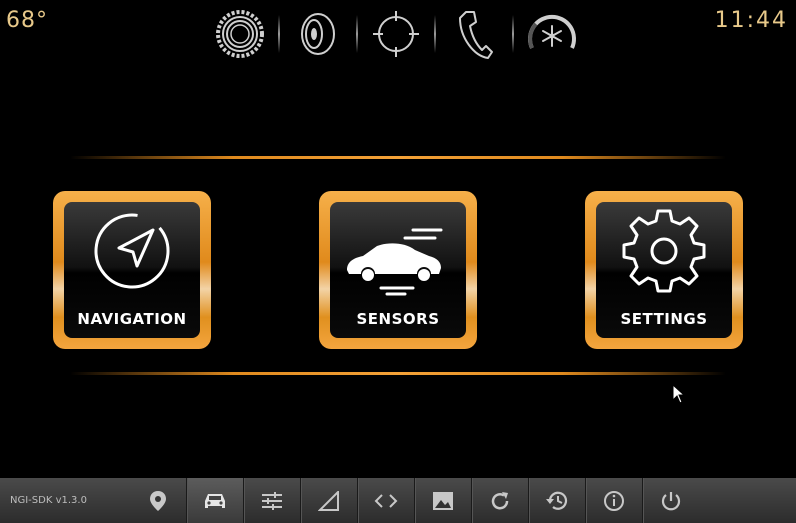 The image size is (796, 523). Describe the element at coordinates (664, 319) in the screenshot. I see `settings-tile-label: SETTINGS` at that location.